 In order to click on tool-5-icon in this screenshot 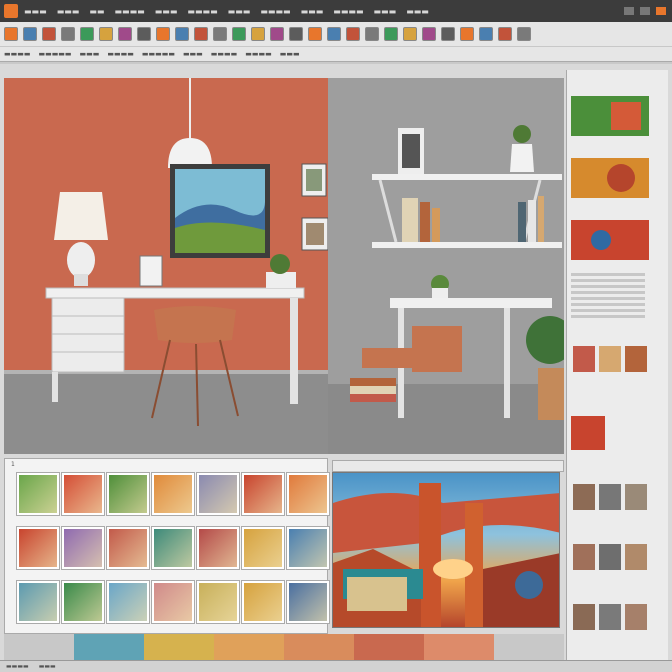, I will do `click(87, 34)`.